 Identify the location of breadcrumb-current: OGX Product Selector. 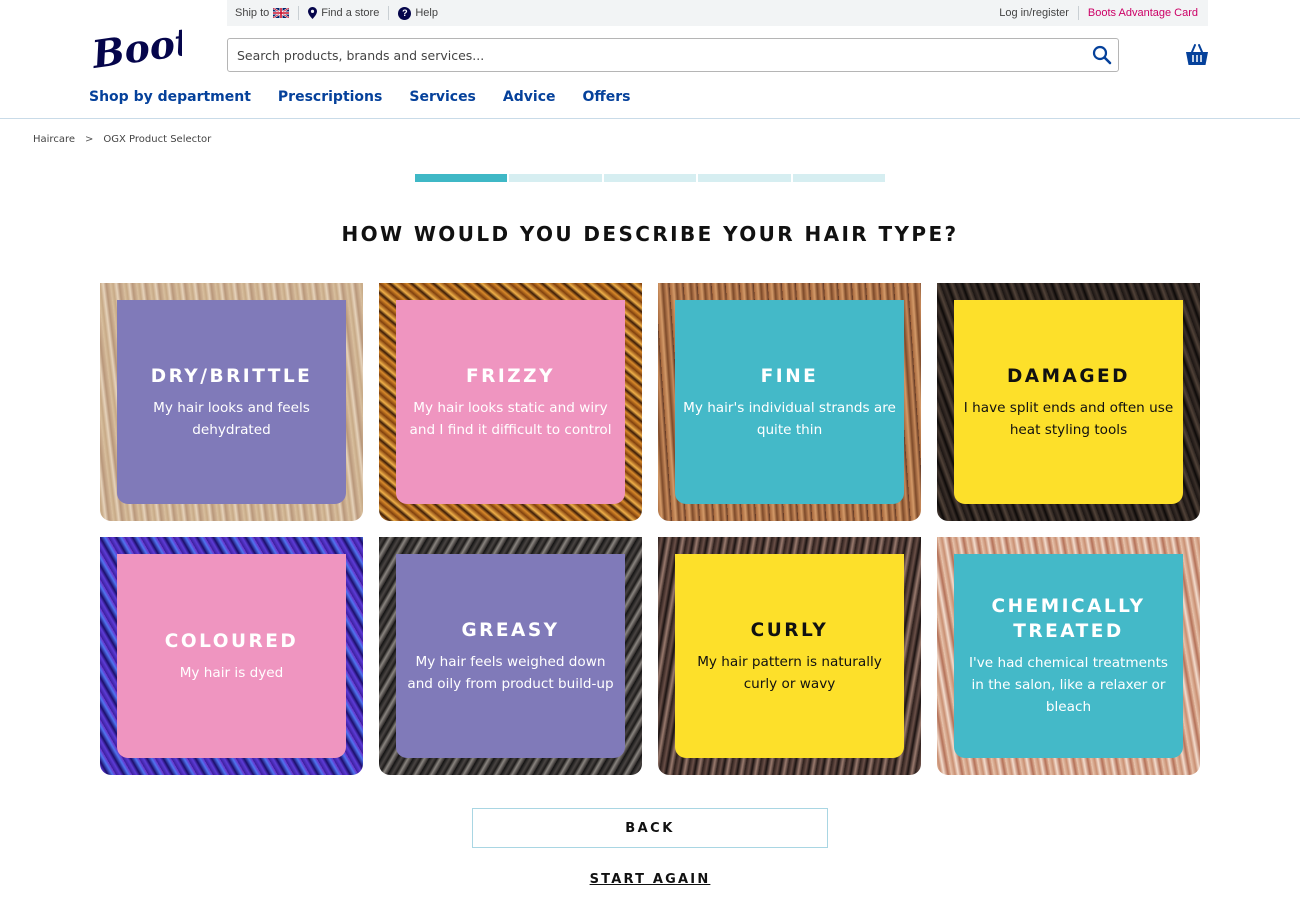
(157, 139).